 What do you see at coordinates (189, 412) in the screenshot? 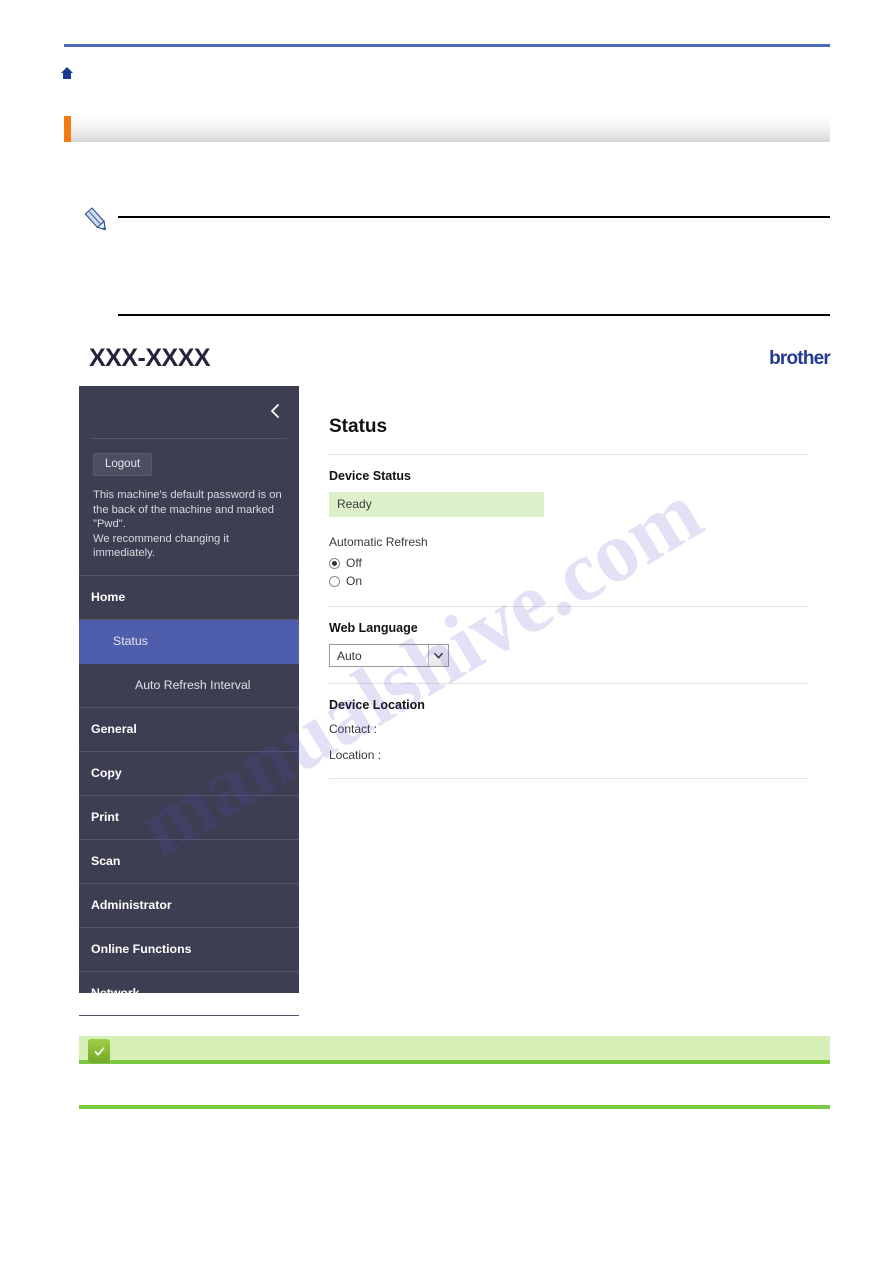
I see `sidebar-collapse-bar` at bounding box center [189, 412].